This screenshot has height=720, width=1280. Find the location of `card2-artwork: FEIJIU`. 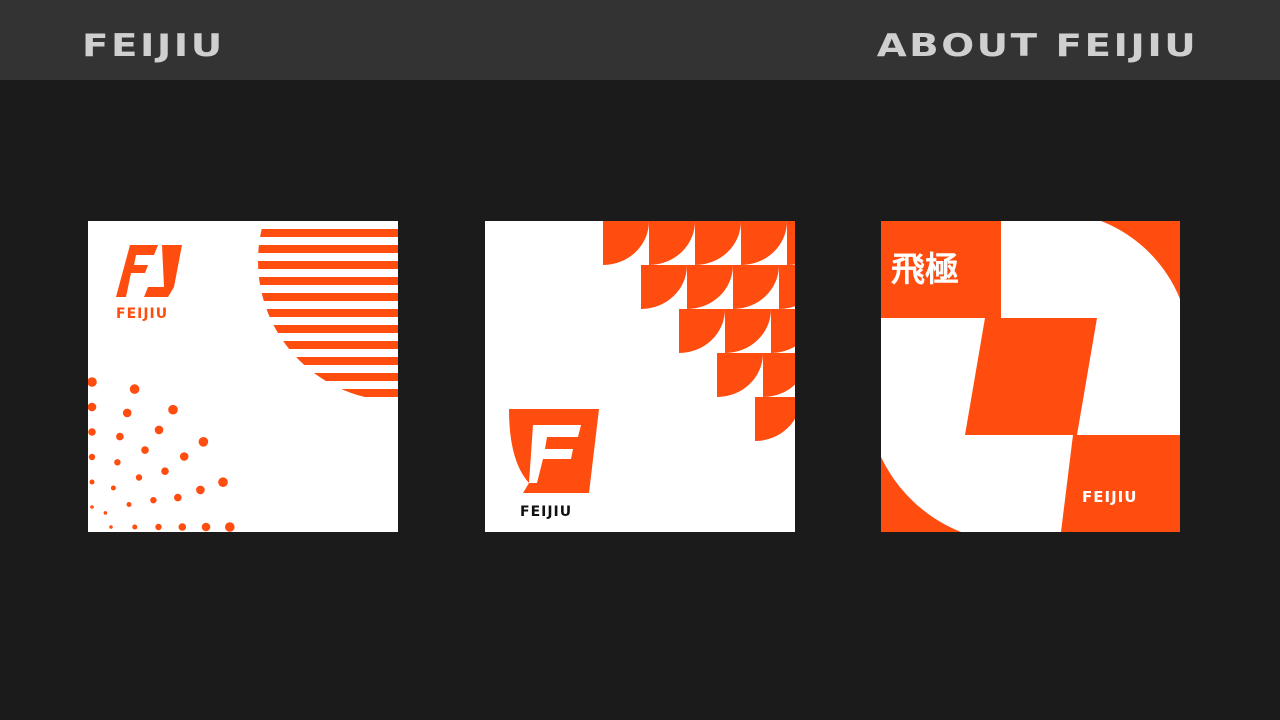

card2-artwork: FEIJIU is located at coordinates (640, 376).